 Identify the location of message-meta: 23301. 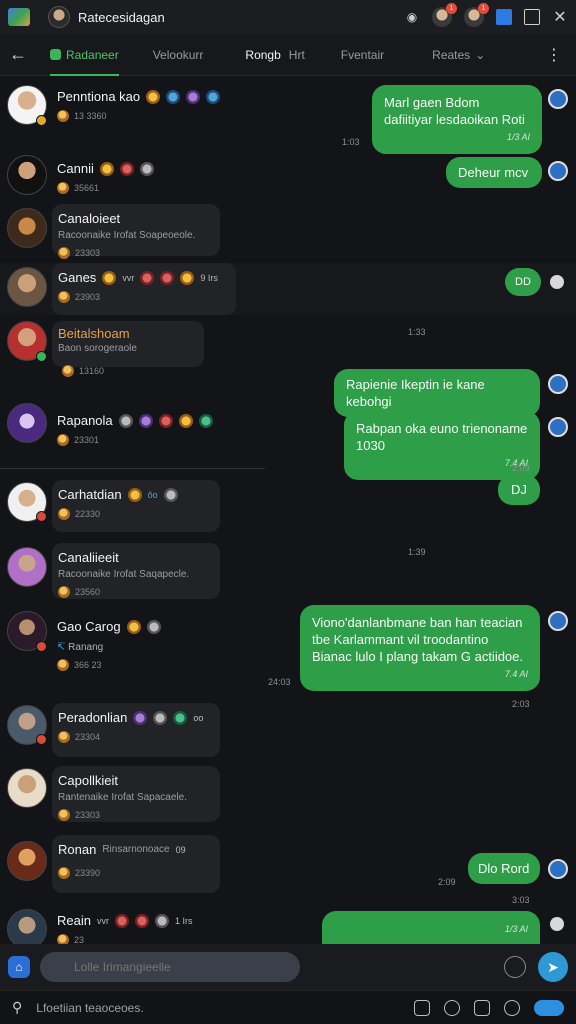
(135, 440).